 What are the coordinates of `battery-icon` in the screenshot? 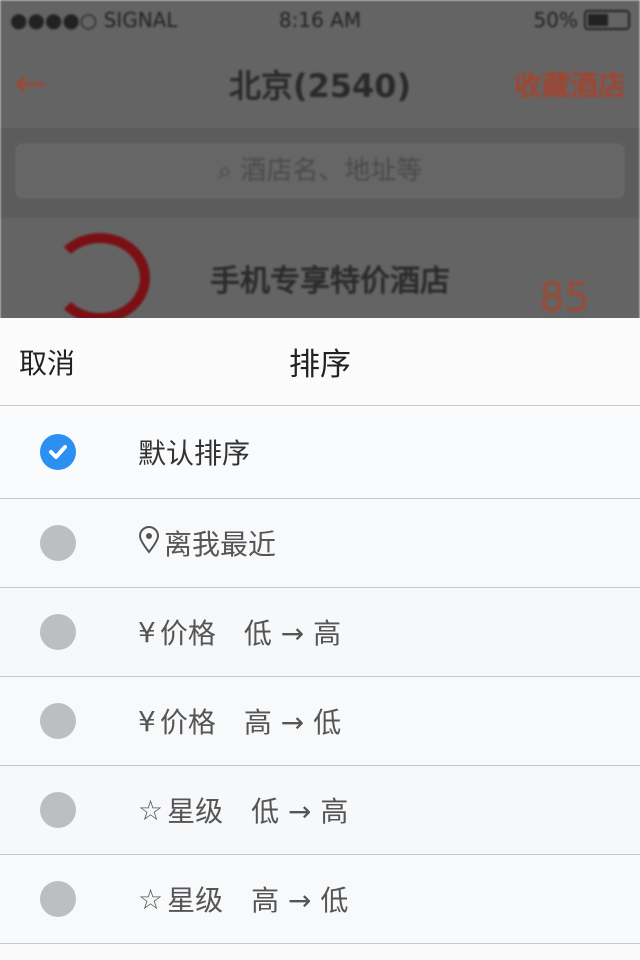 It's located at (607, 20).